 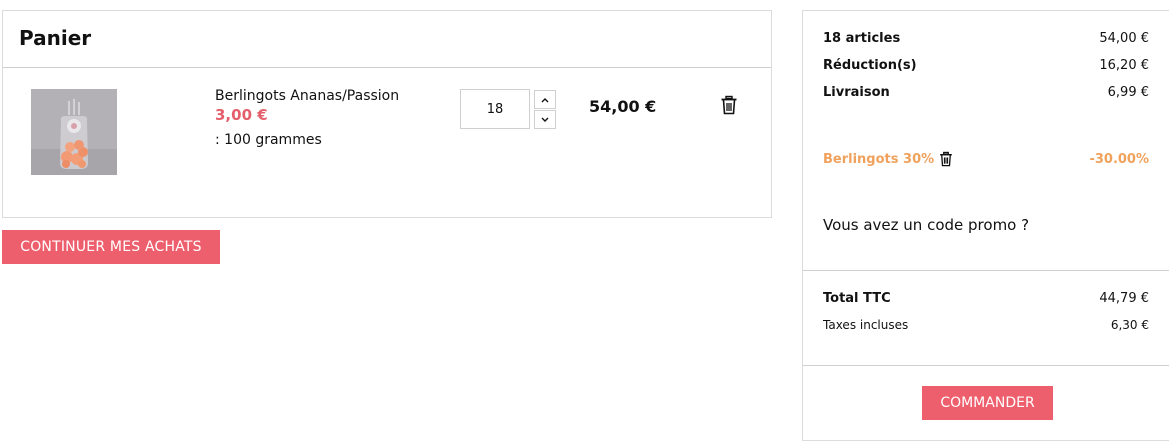 I want to click on promo-value: -30.00%, so click(x=1119, y=159).